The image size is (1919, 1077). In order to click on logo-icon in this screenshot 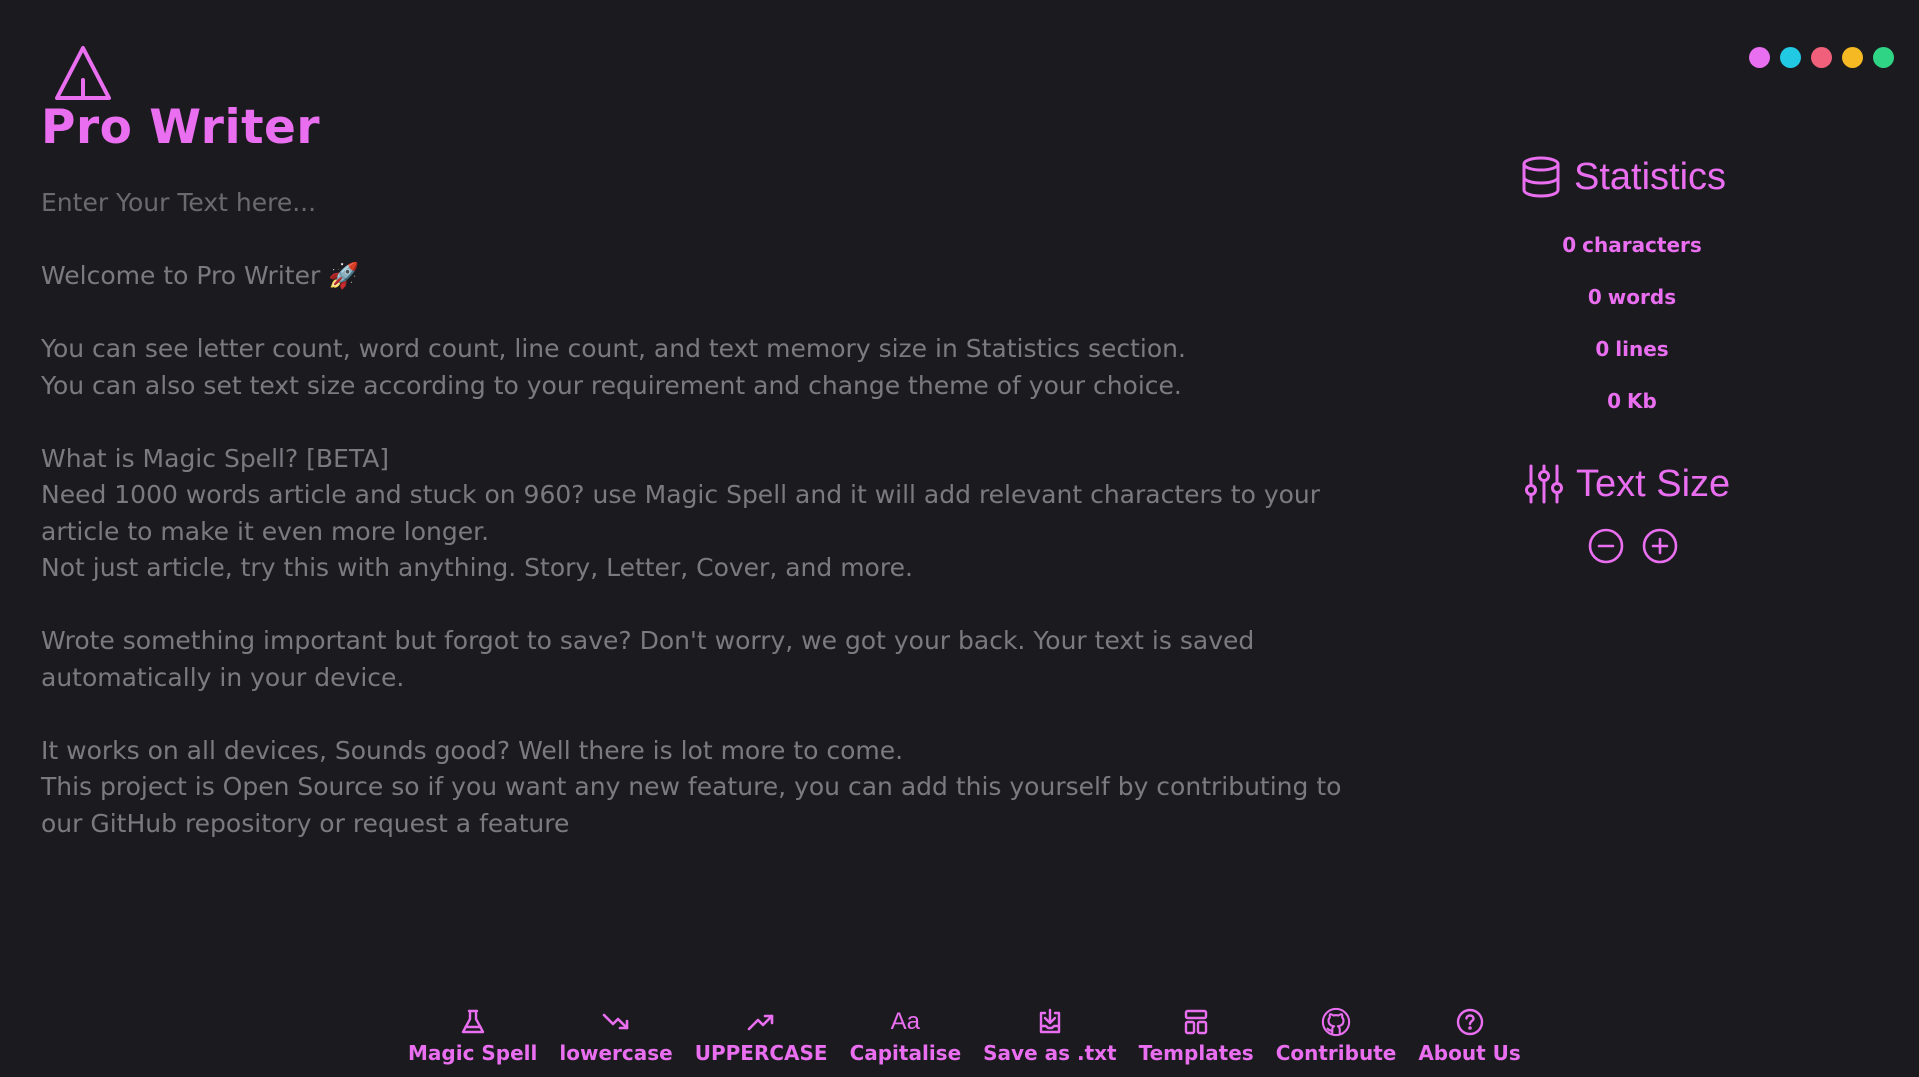, I will do `click(83, 73)`.